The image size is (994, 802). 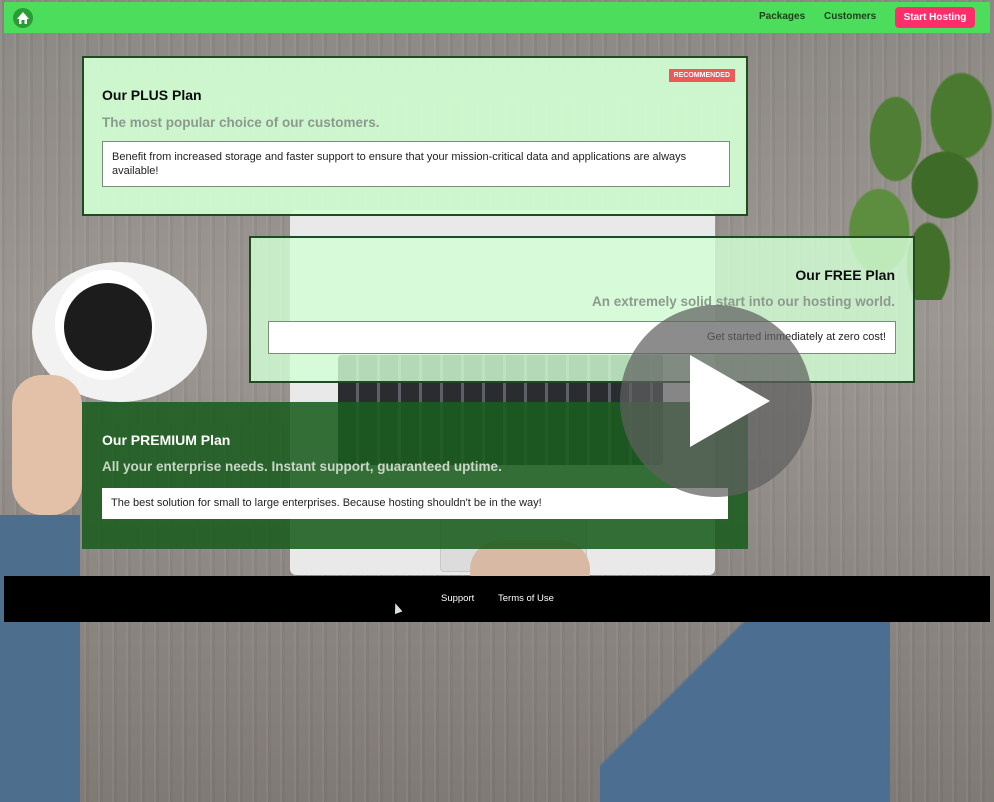 What do you see at coordinates (497, 599) in the screenshot?
I see `page-footer: Support Terms of Use` at bounding box center [497, 599].